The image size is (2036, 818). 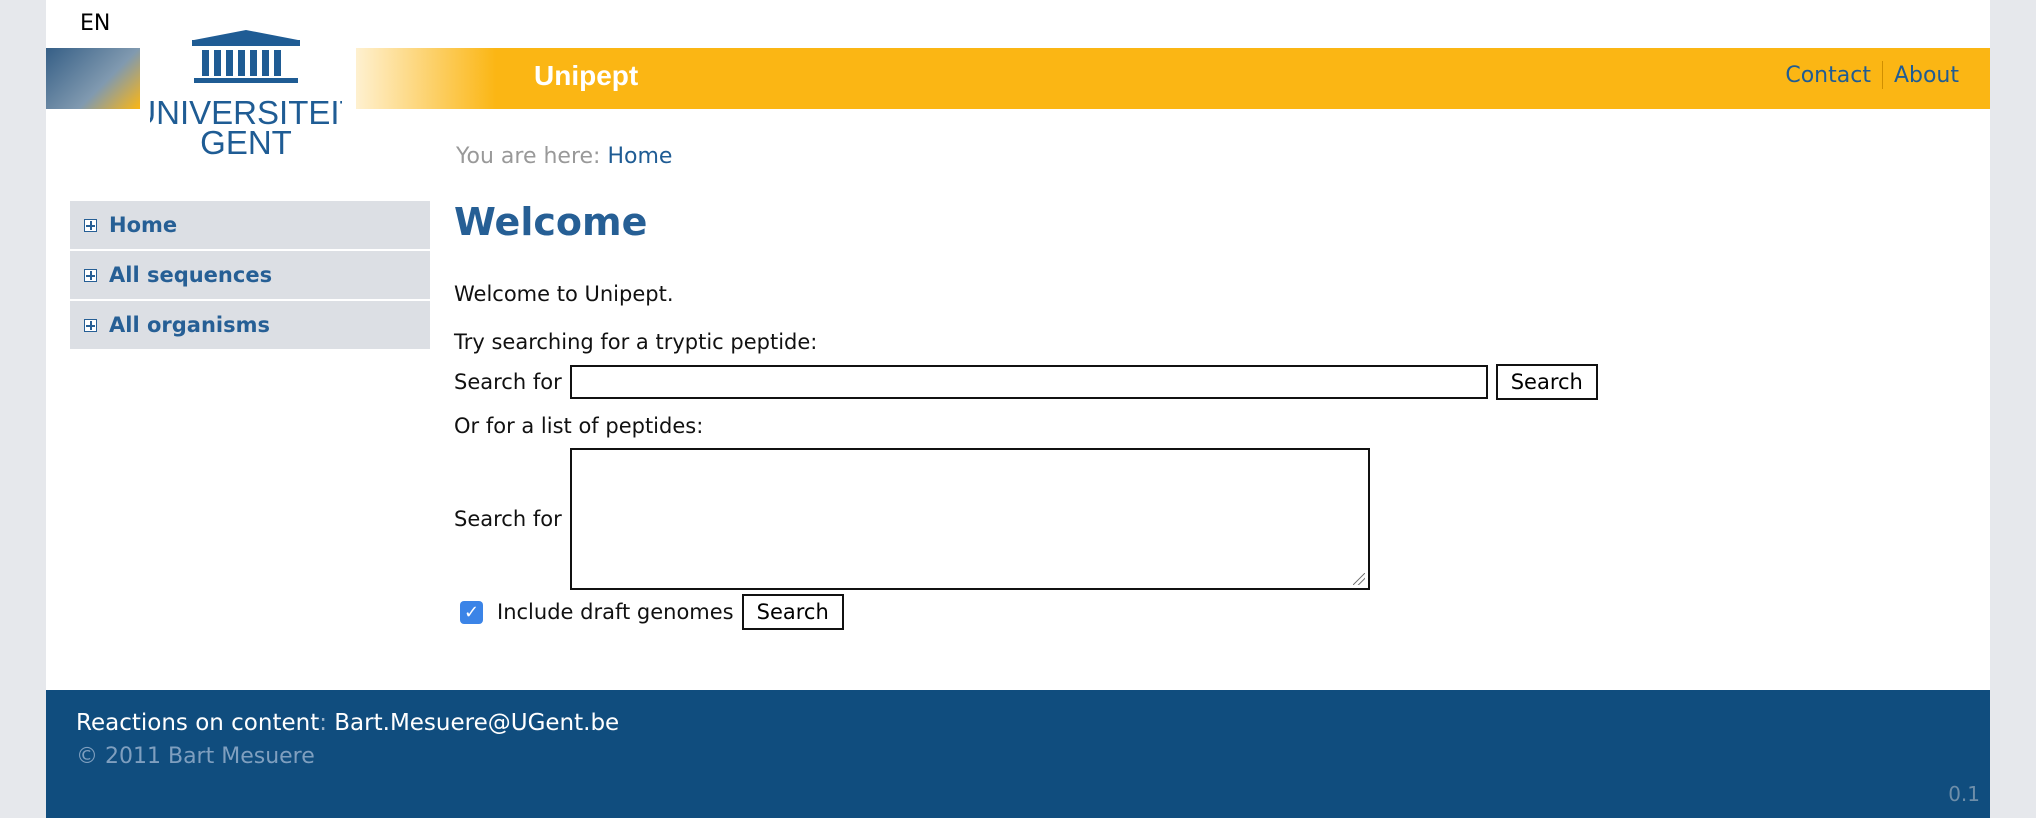 What do you see at coordinates (1828, 75) in the screenshot?
I see `contact-link: Contact` at bounding box center [1828, 75].